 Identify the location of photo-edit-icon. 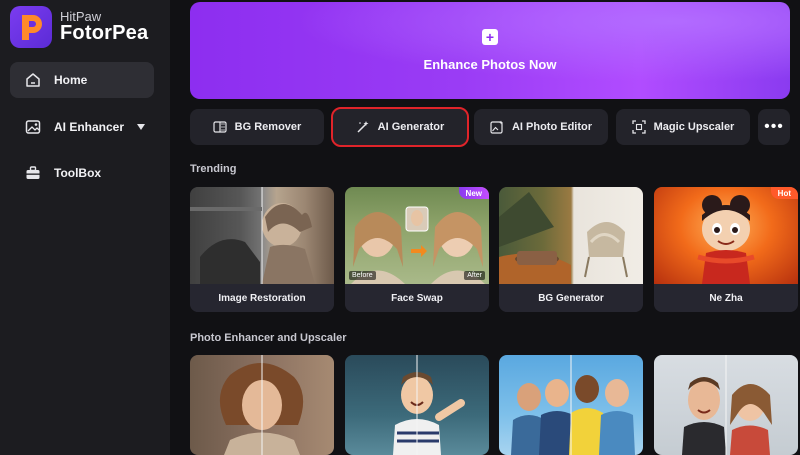
(497, 127).